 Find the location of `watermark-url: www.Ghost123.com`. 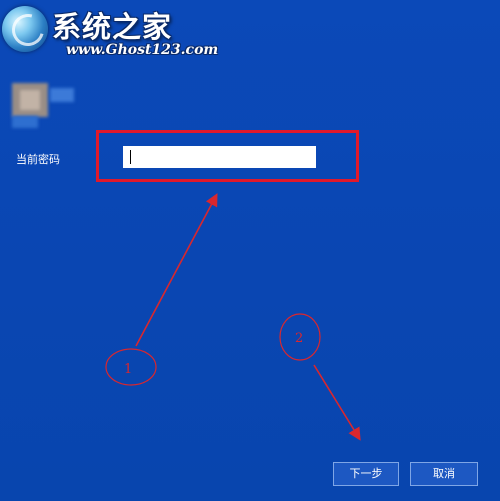

watermark-url: www.Ghost123.com is located at coordinates (142, 50).